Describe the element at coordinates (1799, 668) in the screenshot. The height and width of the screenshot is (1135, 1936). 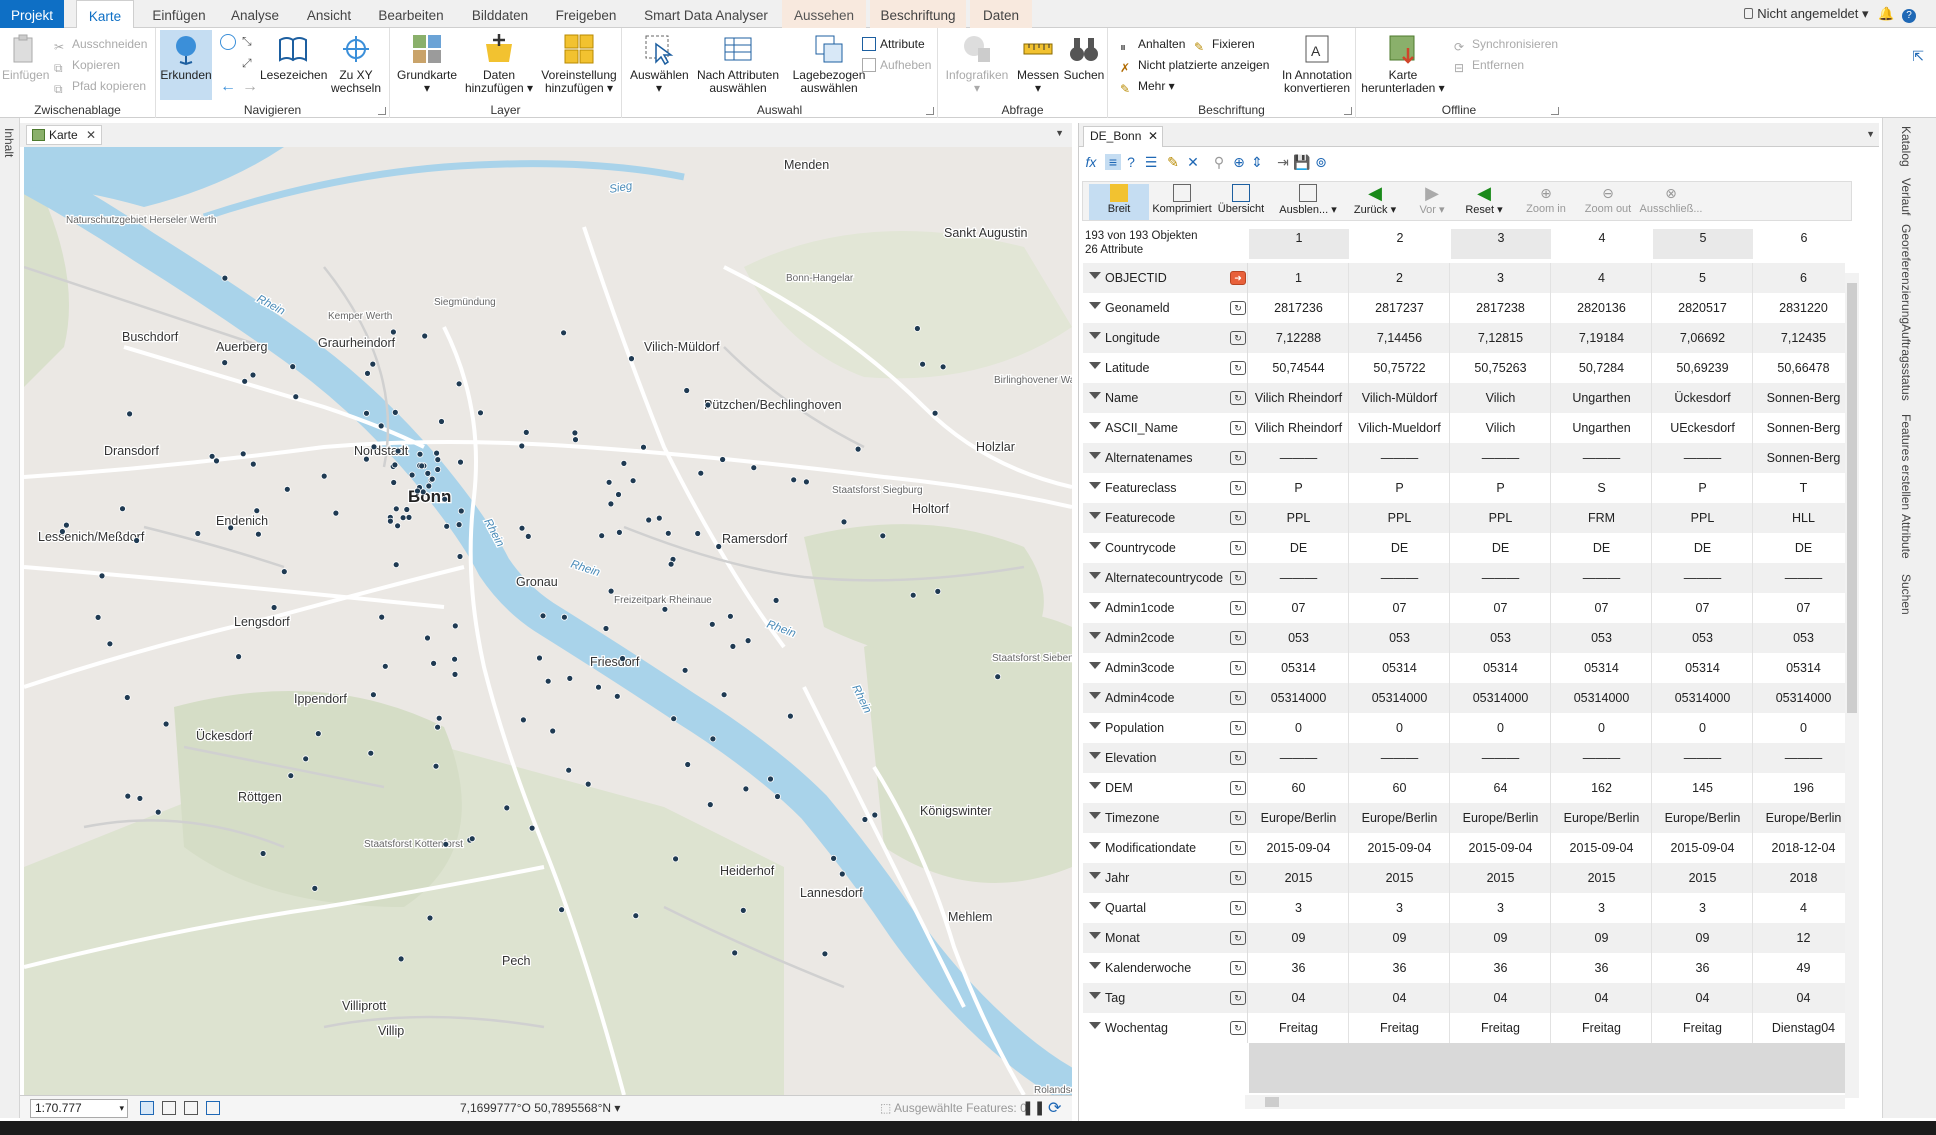
I see `table-cell: 05314` at that location.